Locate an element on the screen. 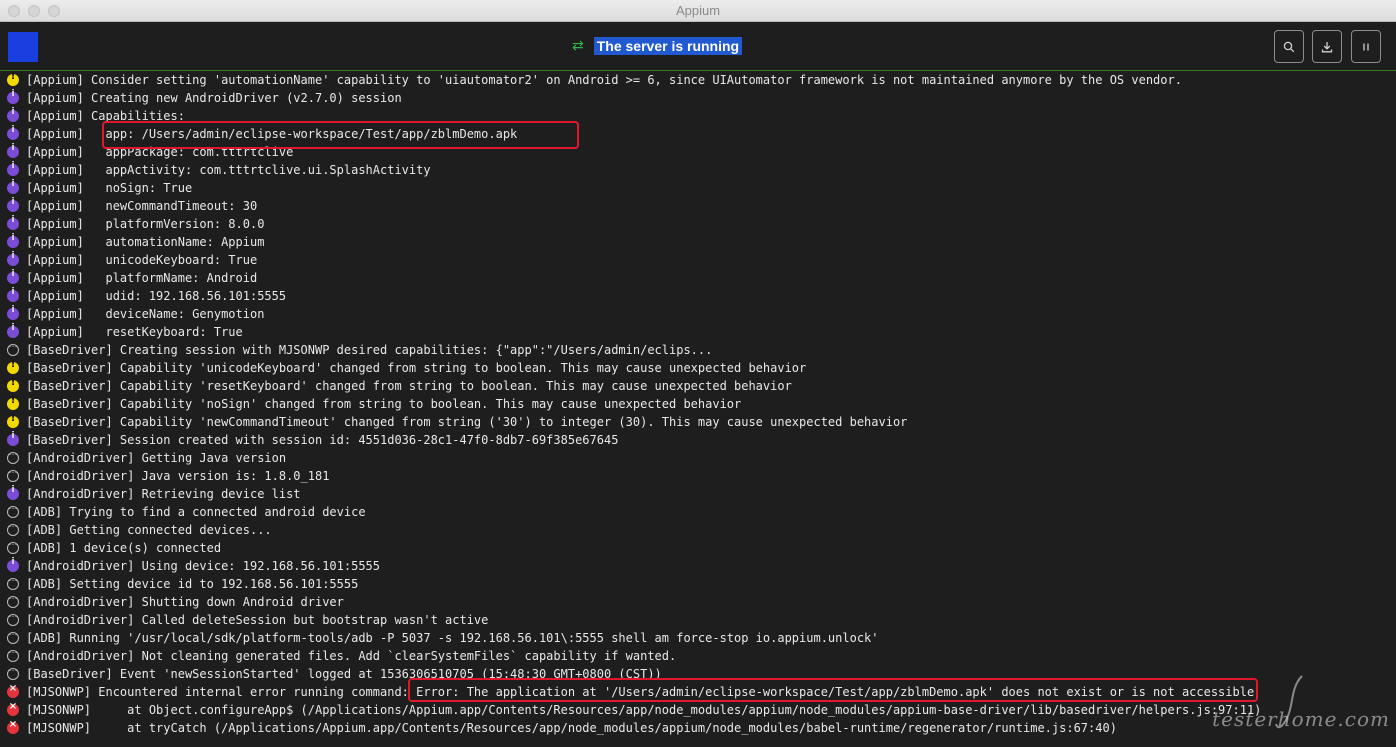  pause-server-button is located at coordinates (1366, 46).